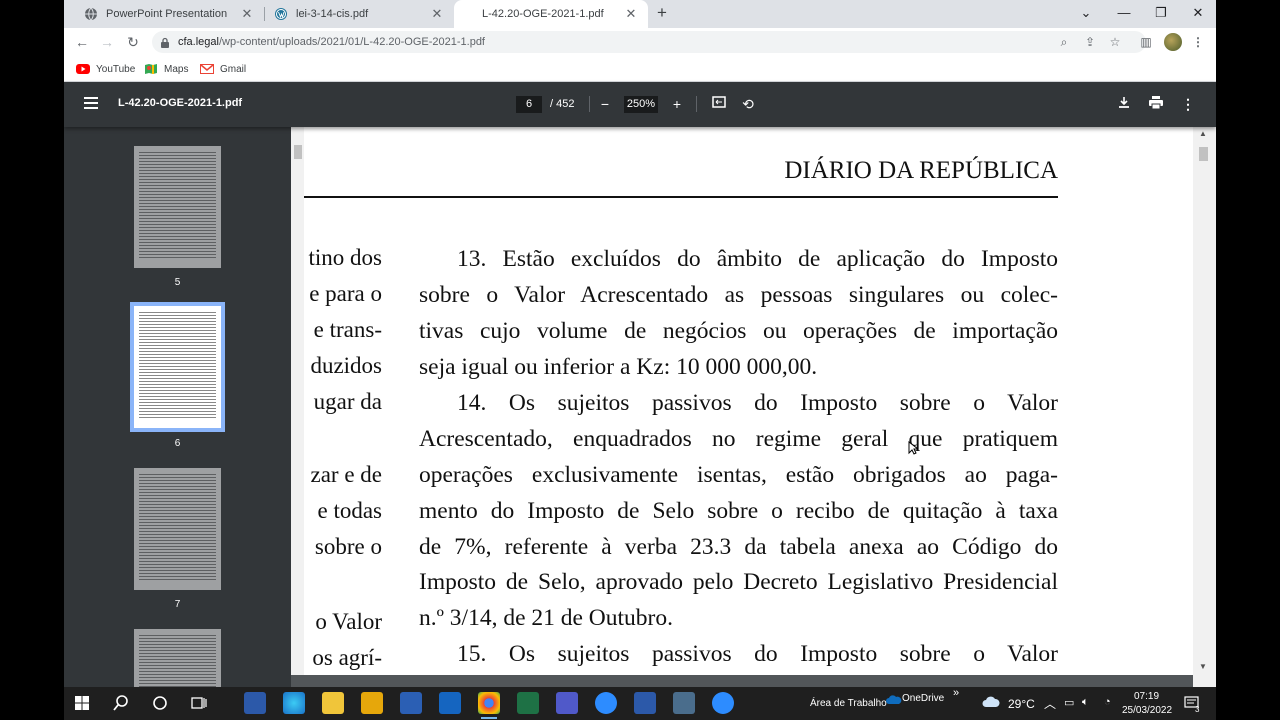 This screenshot has height=720, width=1280. I want to click on print-icon, so click(1156, 104).